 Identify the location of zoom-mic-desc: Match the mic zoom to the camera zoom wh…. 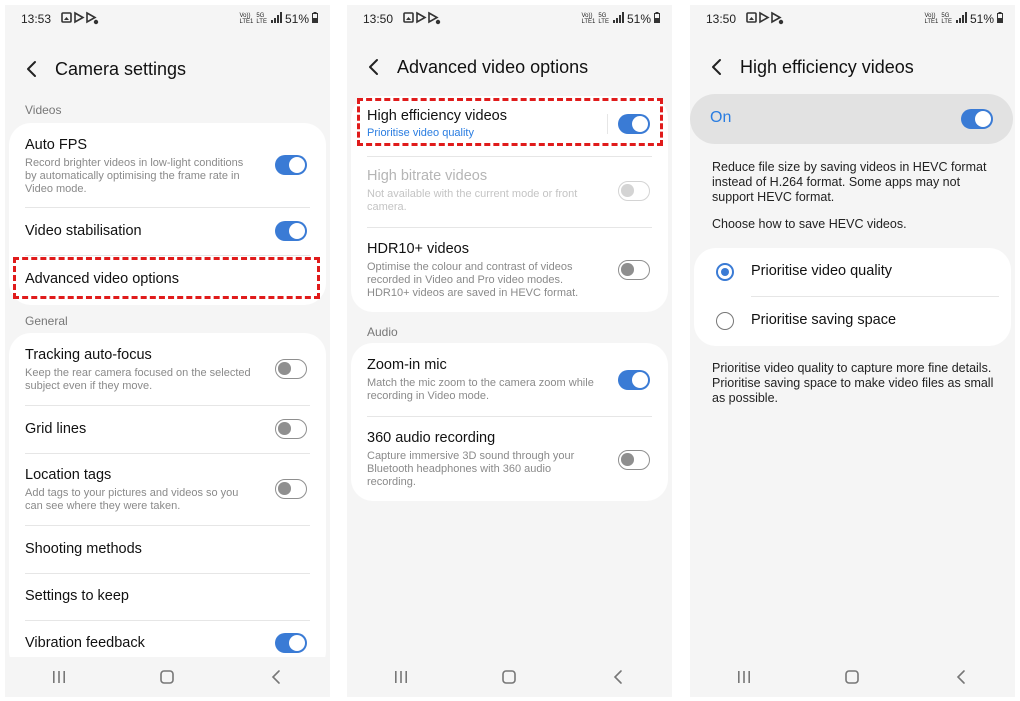
(480, 389).